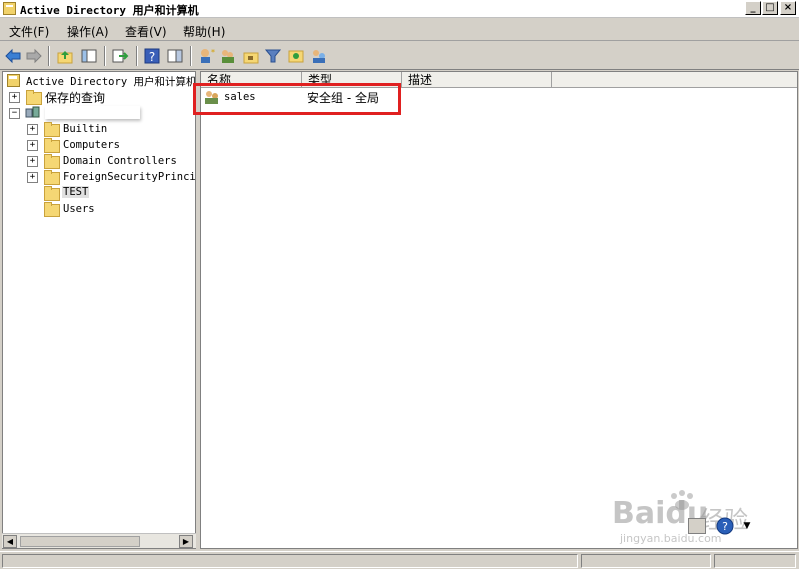 This screenshot has width=799, height=569. I want to click on tree-item-label: Computers, so click(91, 145).